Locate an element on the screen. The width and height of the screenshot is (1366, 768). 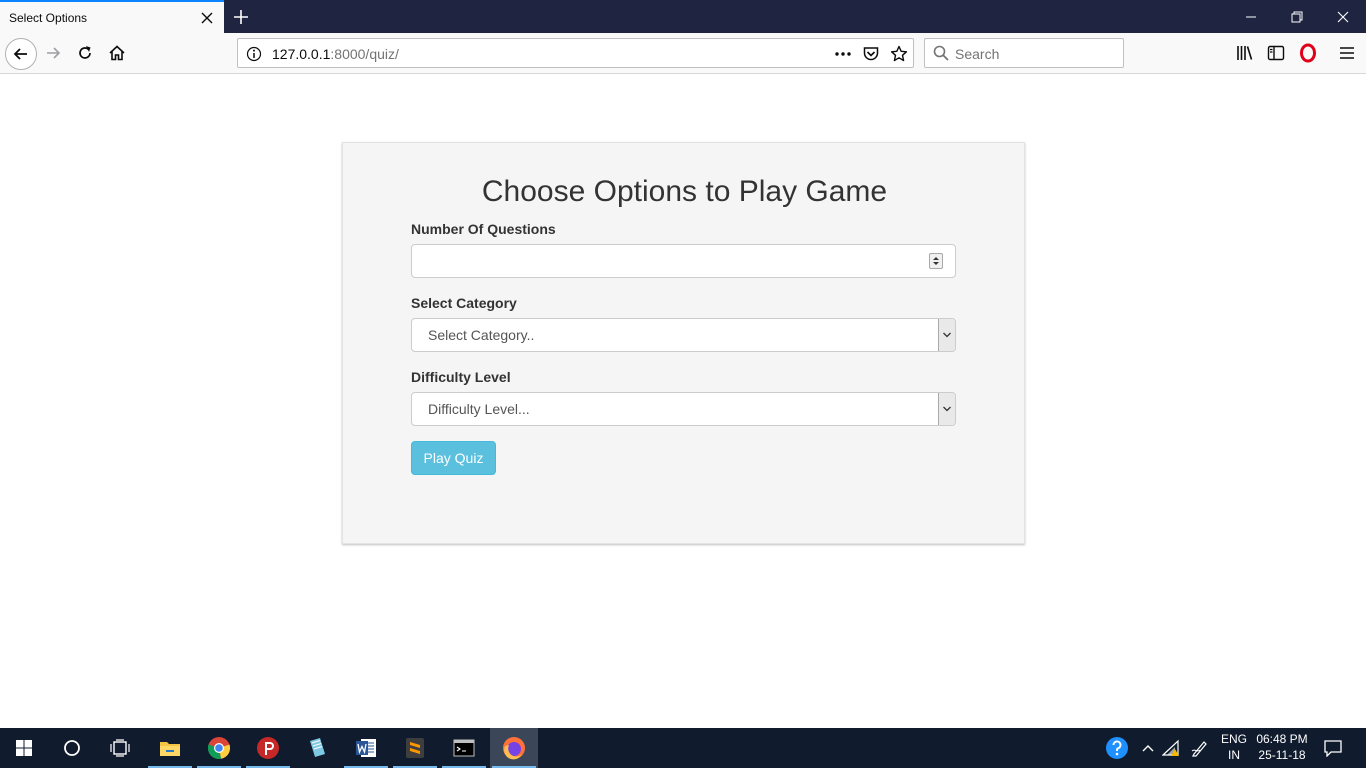
minimize-button is located at coordinates (1251, 16).